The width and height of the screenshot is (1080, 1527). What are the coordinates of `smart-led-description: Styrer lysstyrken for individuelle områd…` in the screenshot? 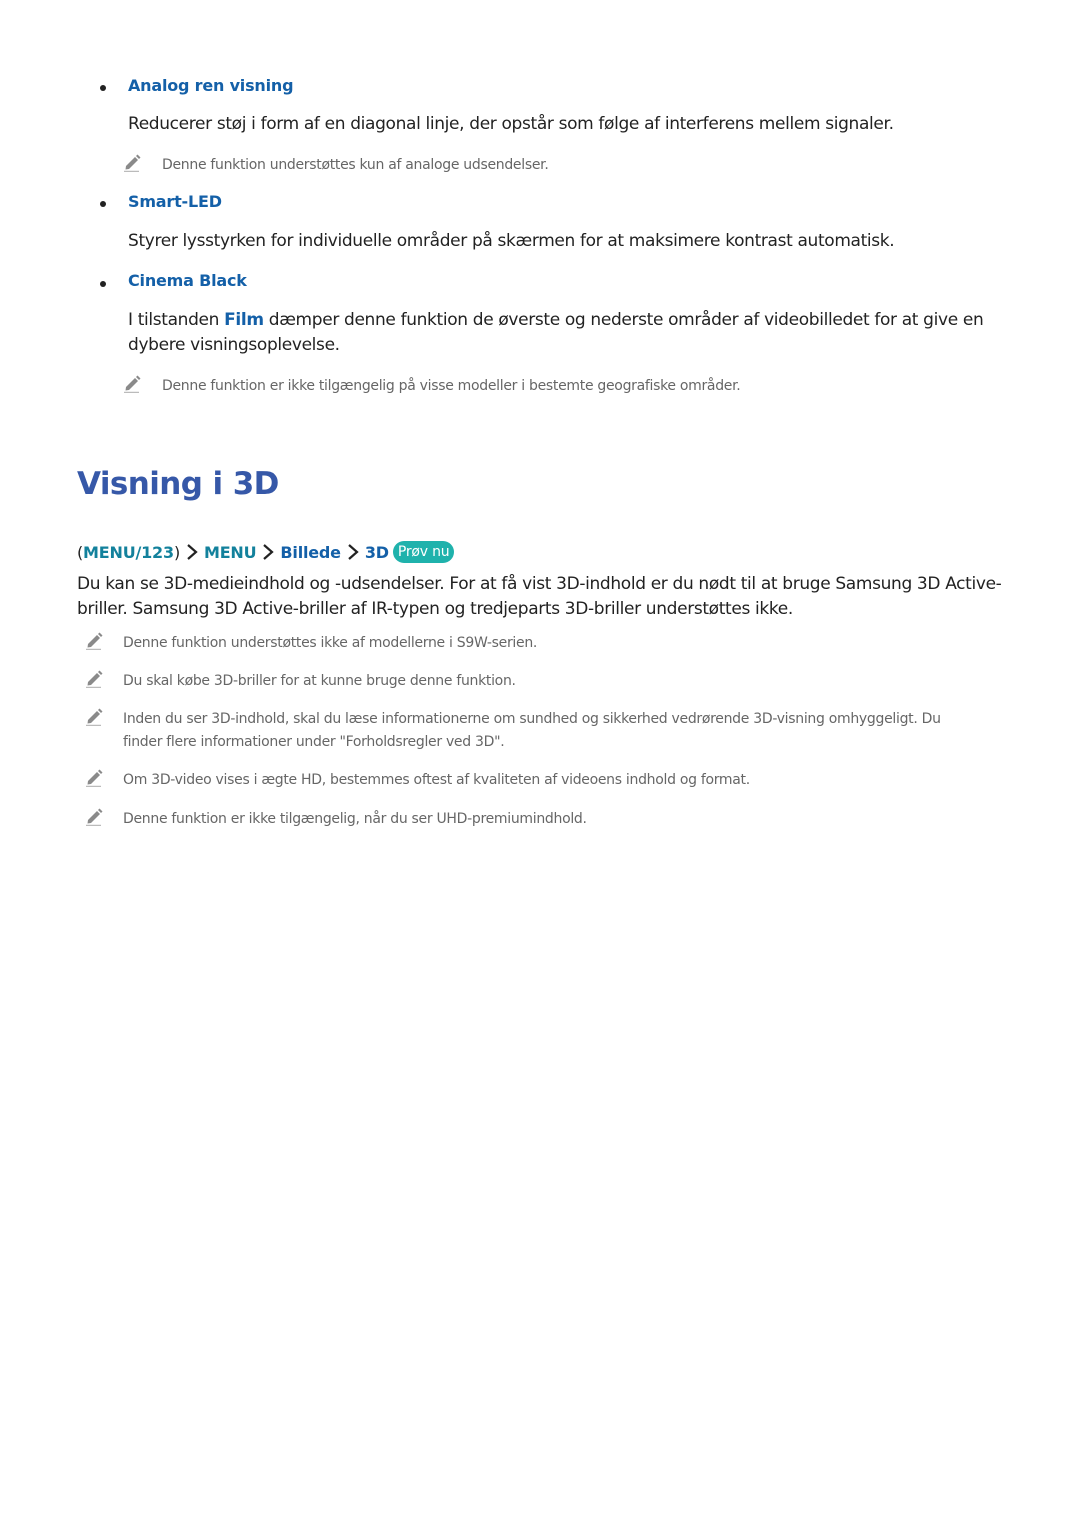 It's located at (511, 241).